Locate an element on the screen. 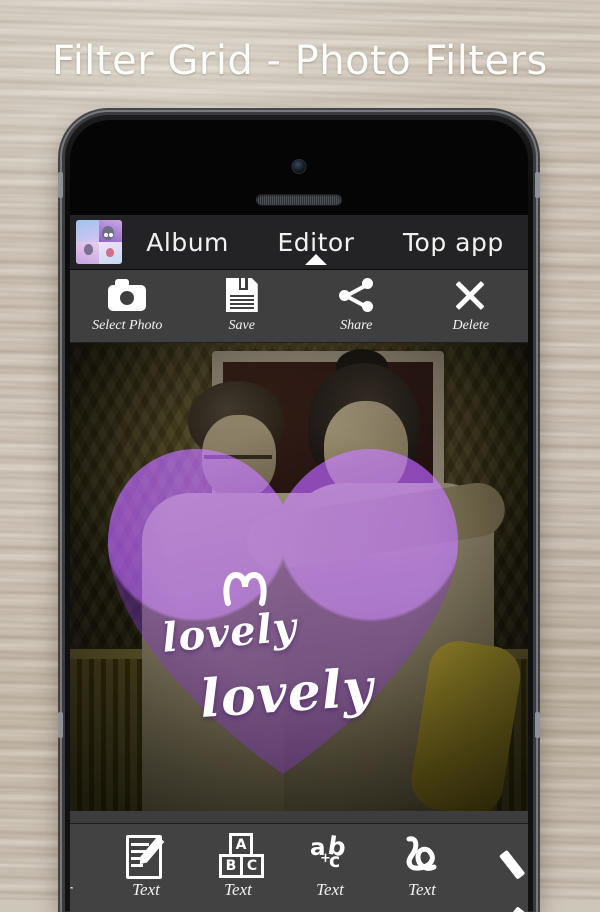 Image resolution: width=600 pixels, height=912 pixels. abc-block-c: C is located at coordinates (252, 866).